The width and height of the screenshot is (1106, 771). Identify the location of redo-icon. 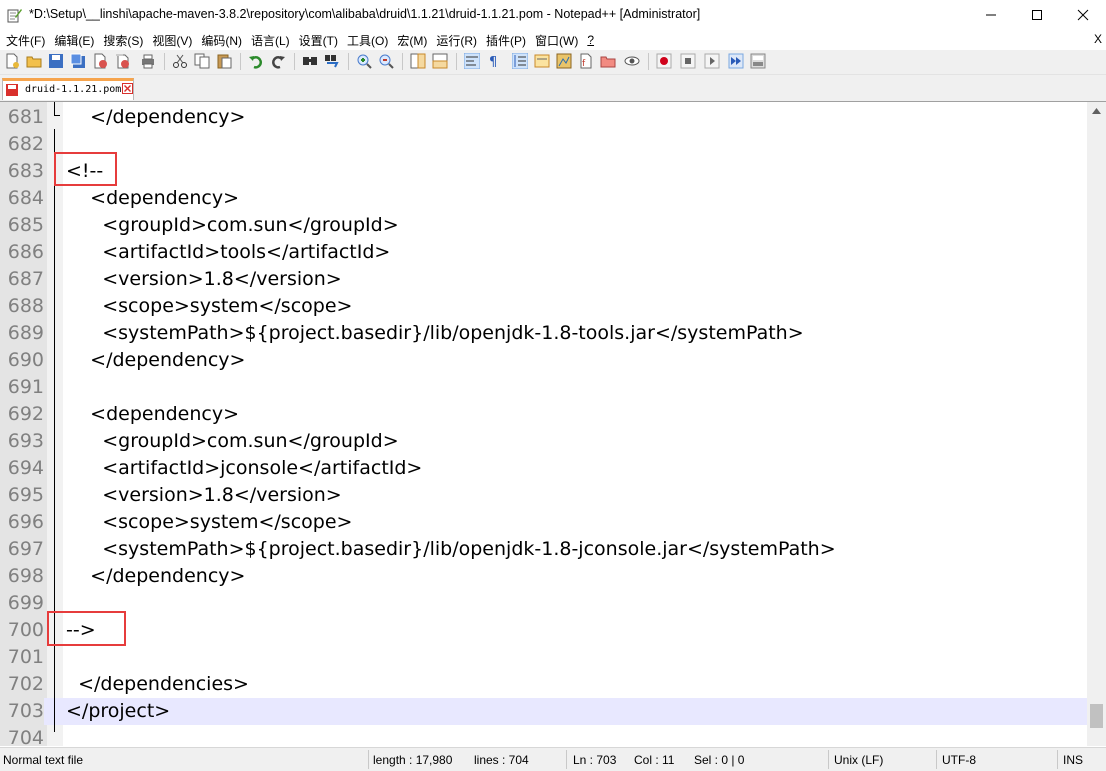
(278, 61).